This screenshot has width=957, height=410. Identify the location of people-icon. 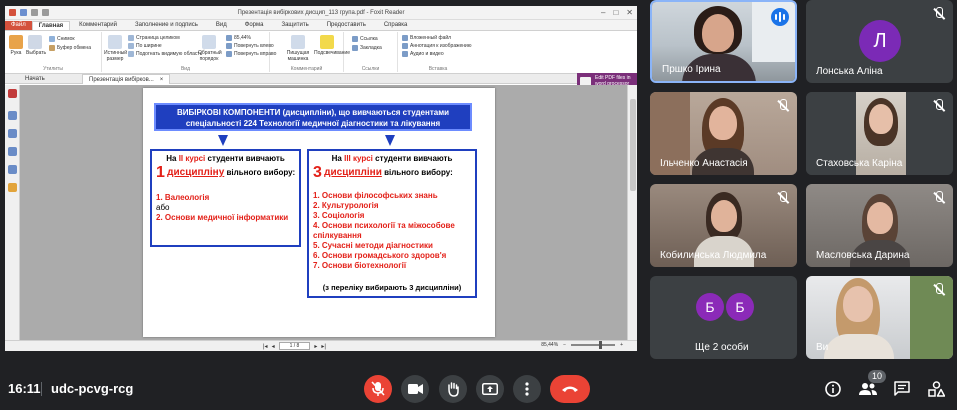
(868, 389).